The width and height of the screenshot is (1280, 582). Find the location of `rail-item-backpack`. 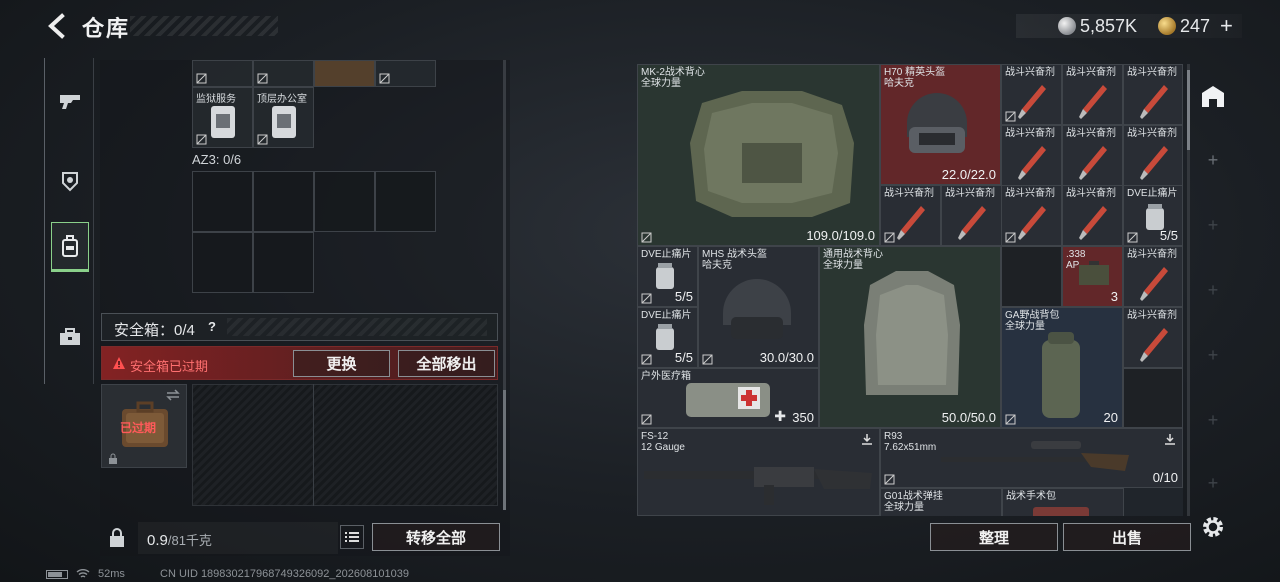

rail-item-backpack is located at coordinates (70, 247).